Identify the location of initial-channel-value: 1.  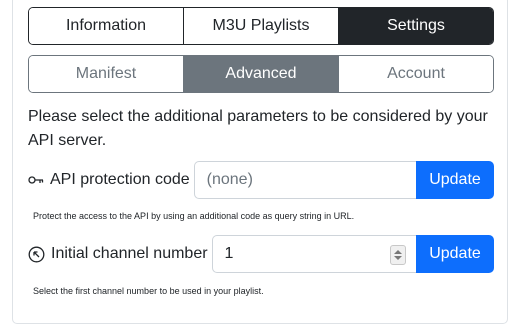
(229, 253).